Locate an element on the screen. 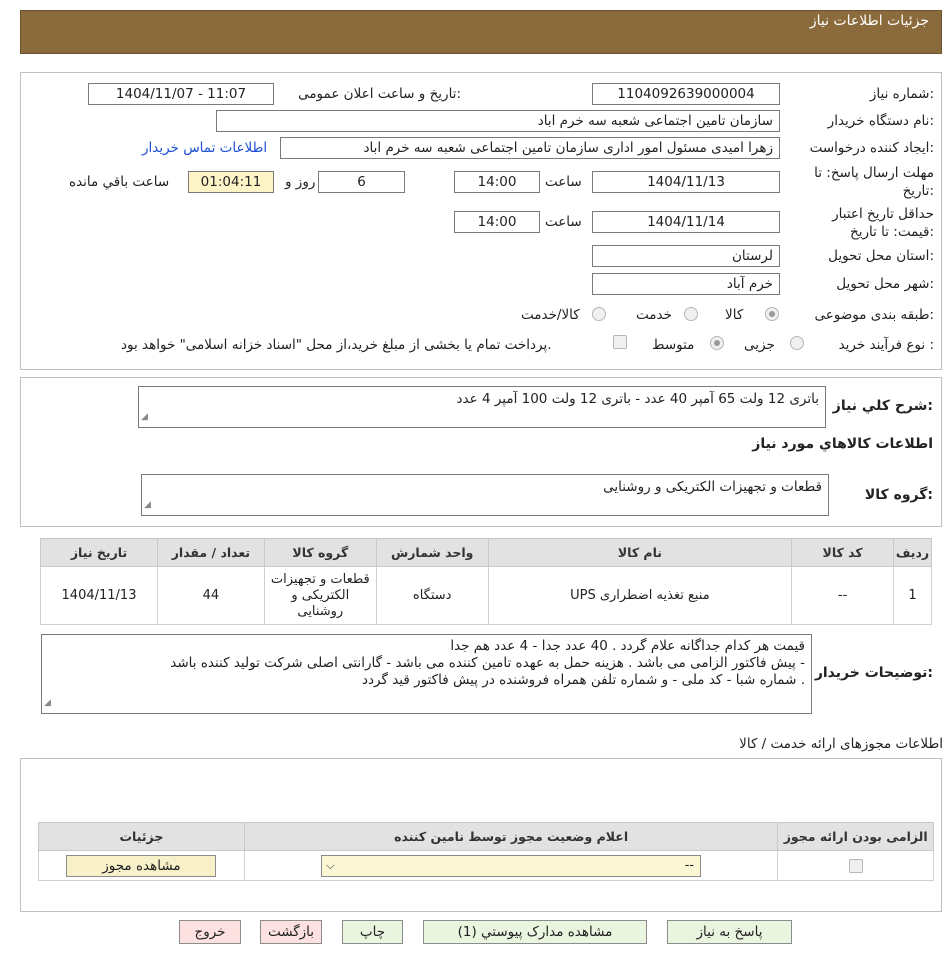 This screenshot has width=951, height=965. announce-date-field: 1404/11/07 - 11:07 is located at coordinates (181, 94).